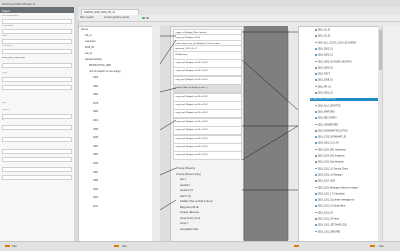 The image size is (400, 251). Describe the element at coordinates (324, 55) in the screenshot. I see `target-tree-item: 2018_0303_01` at that location.